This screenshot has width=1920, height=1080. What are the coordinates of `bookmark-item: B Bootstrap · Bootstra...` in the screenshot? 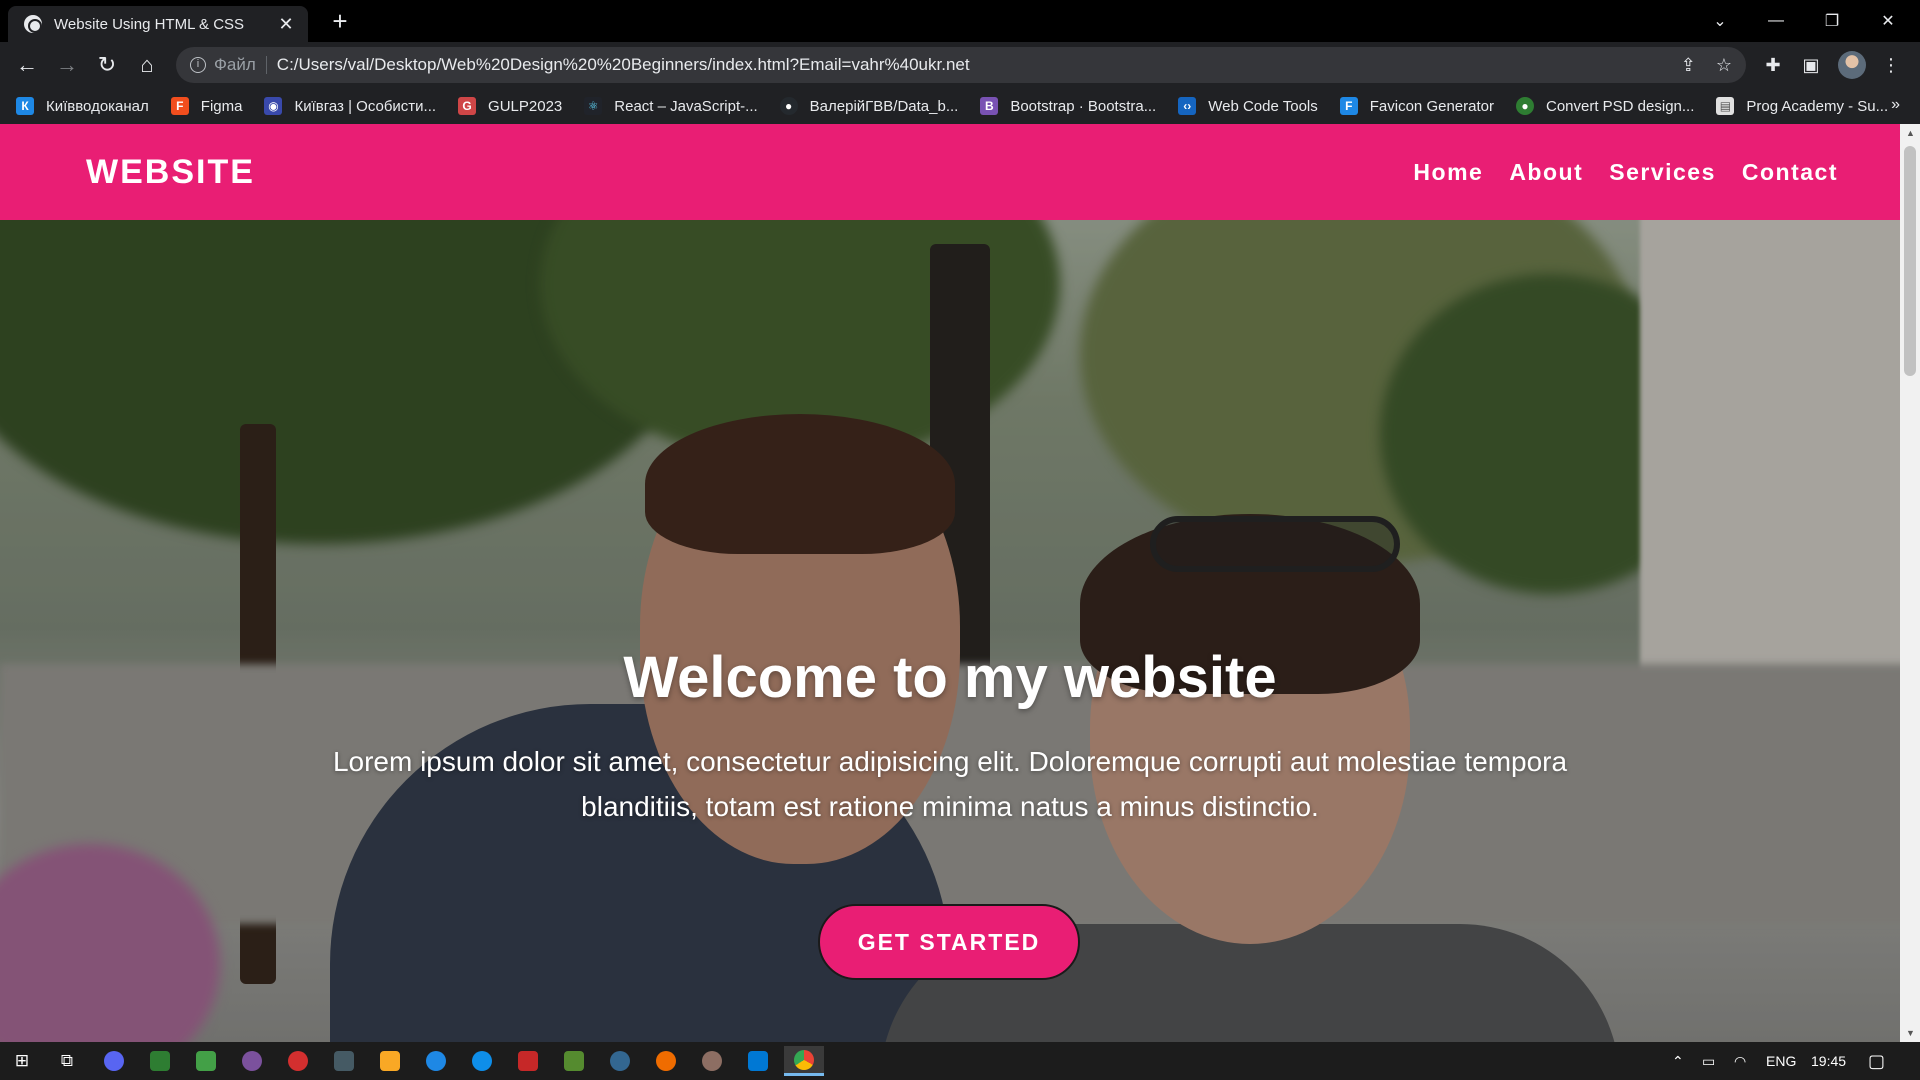 It's located at (1068, 106).